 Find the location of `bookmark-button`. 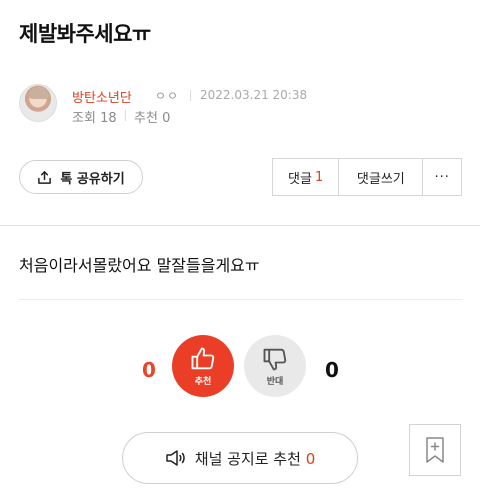

bookmark-button is located at coordinates (435, 450).